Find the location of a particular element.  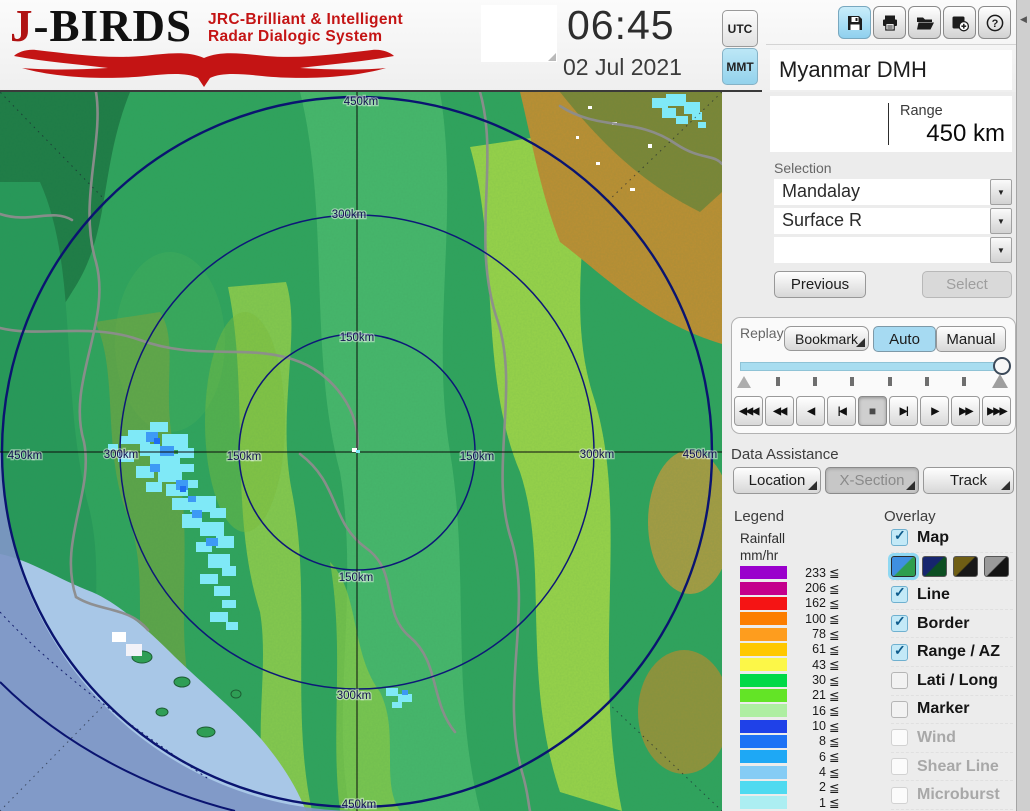

print-button is located at coordinates (889, 22).